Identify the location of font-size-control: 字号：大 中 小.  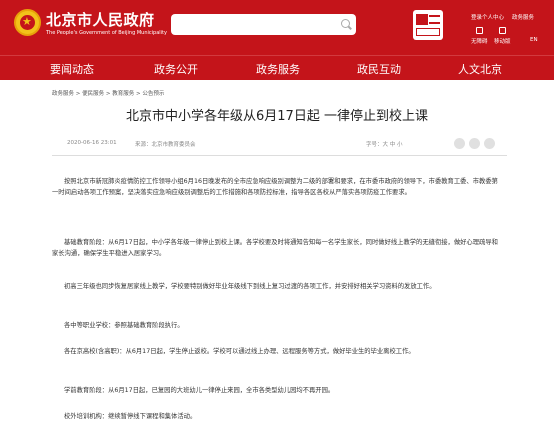
(384, 144).